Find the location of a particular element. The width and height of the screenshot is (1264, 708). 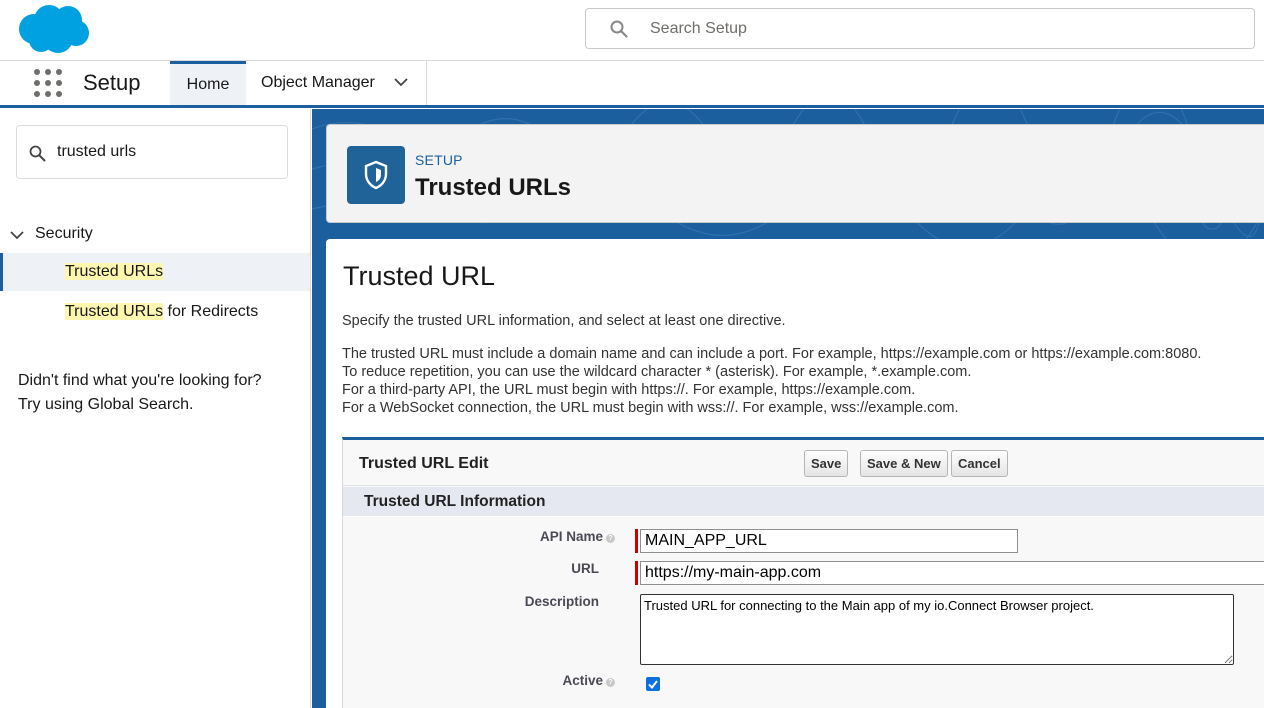

url-input is located at coordinates (952, 573).